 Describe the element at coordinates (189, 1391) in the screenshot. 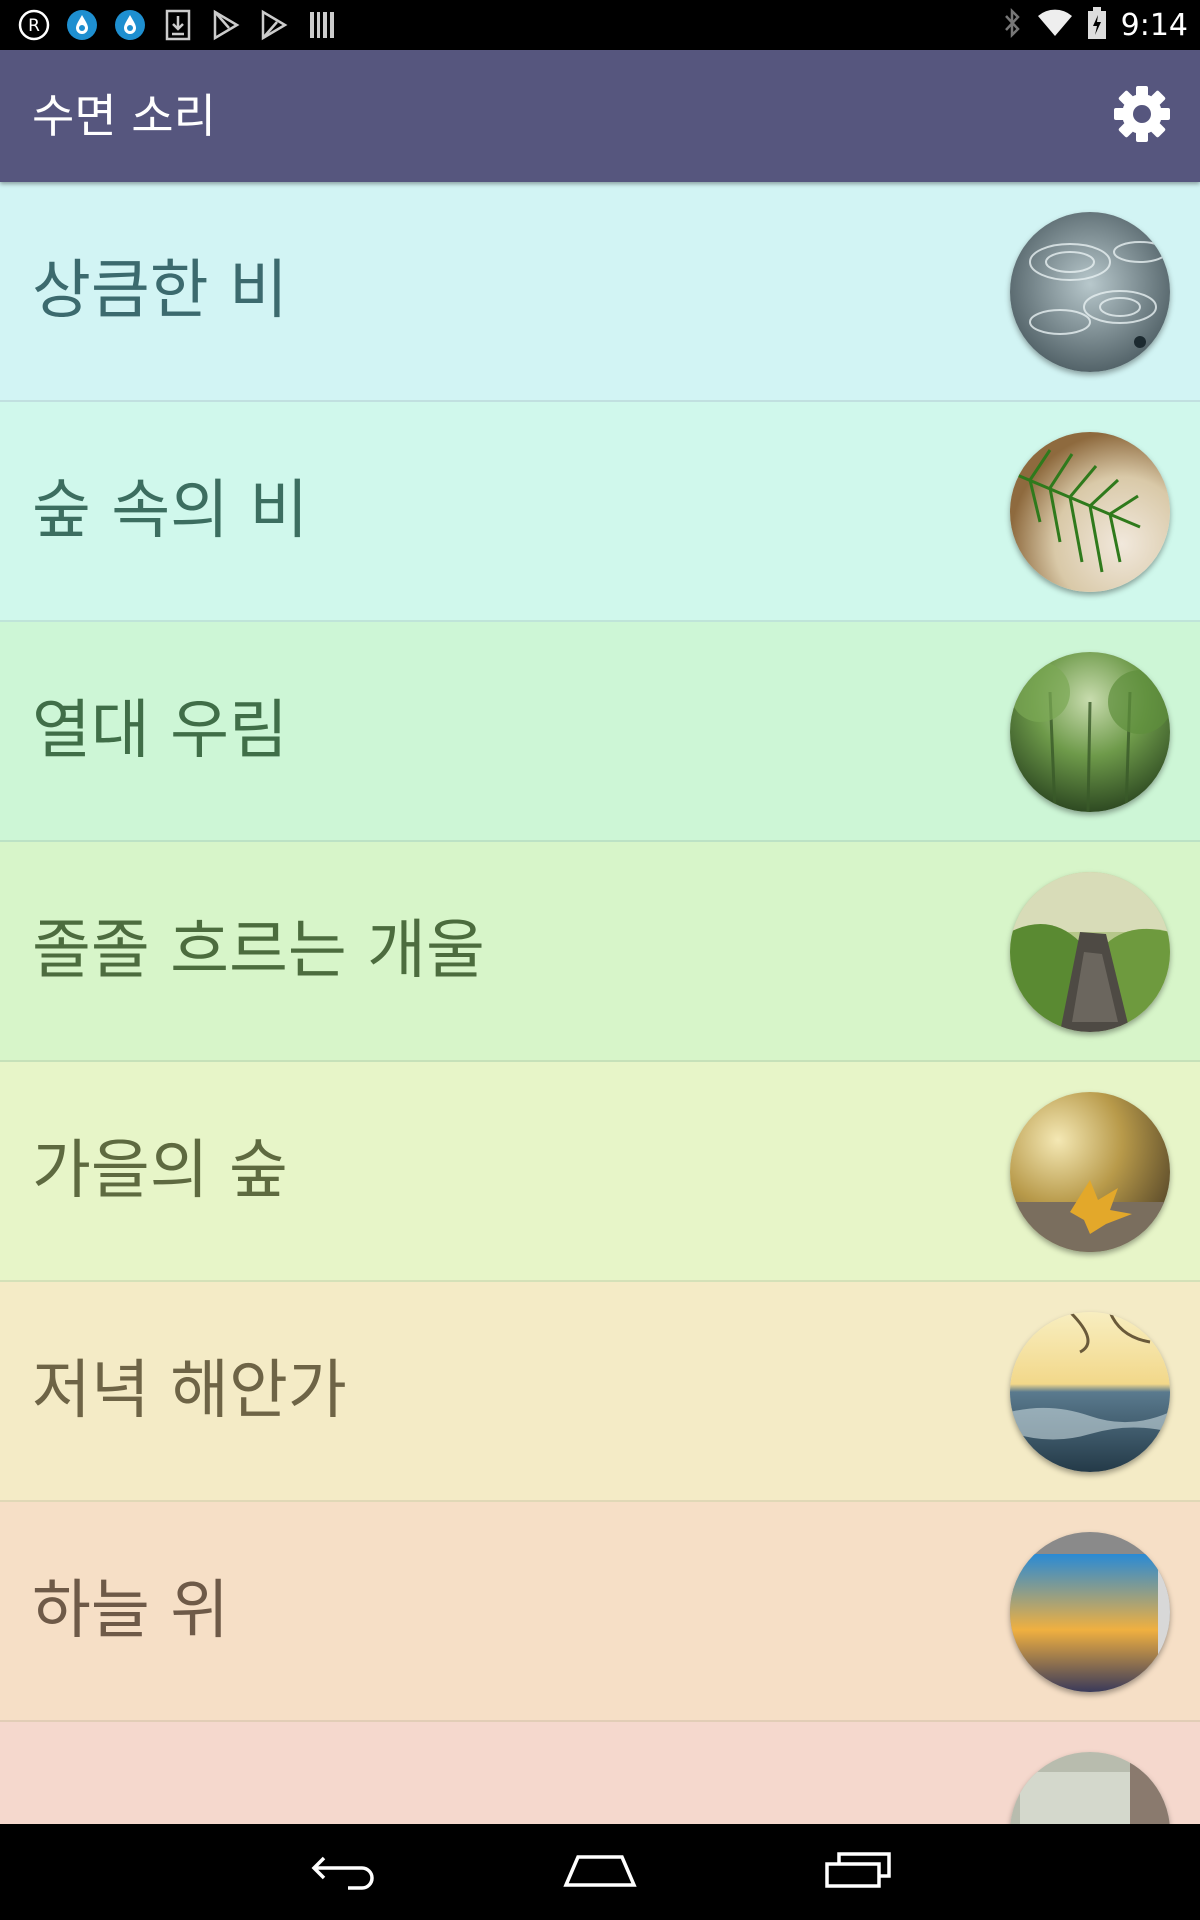

I see `sound-label: 저녁 해안가` at that location.